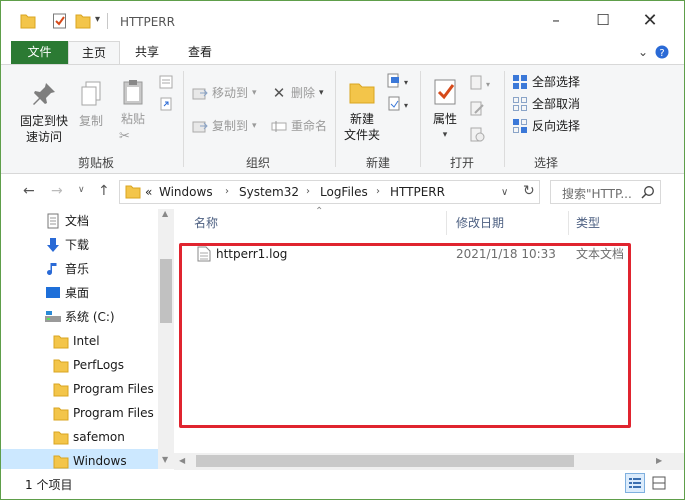  Describe the element at coordinates (83, 21) in the screenshot. I see `new-folder-qa-icon` at that location.